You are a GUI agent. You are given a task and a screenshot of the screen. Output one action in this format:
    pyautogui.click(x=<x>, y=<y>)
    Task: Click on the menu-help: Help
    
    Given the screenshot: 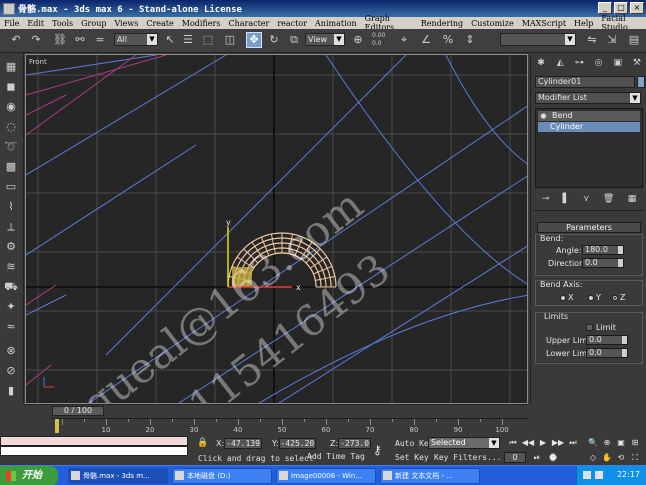 What is the action you would take?
    pyautogui.click(x=583, y=23)
    